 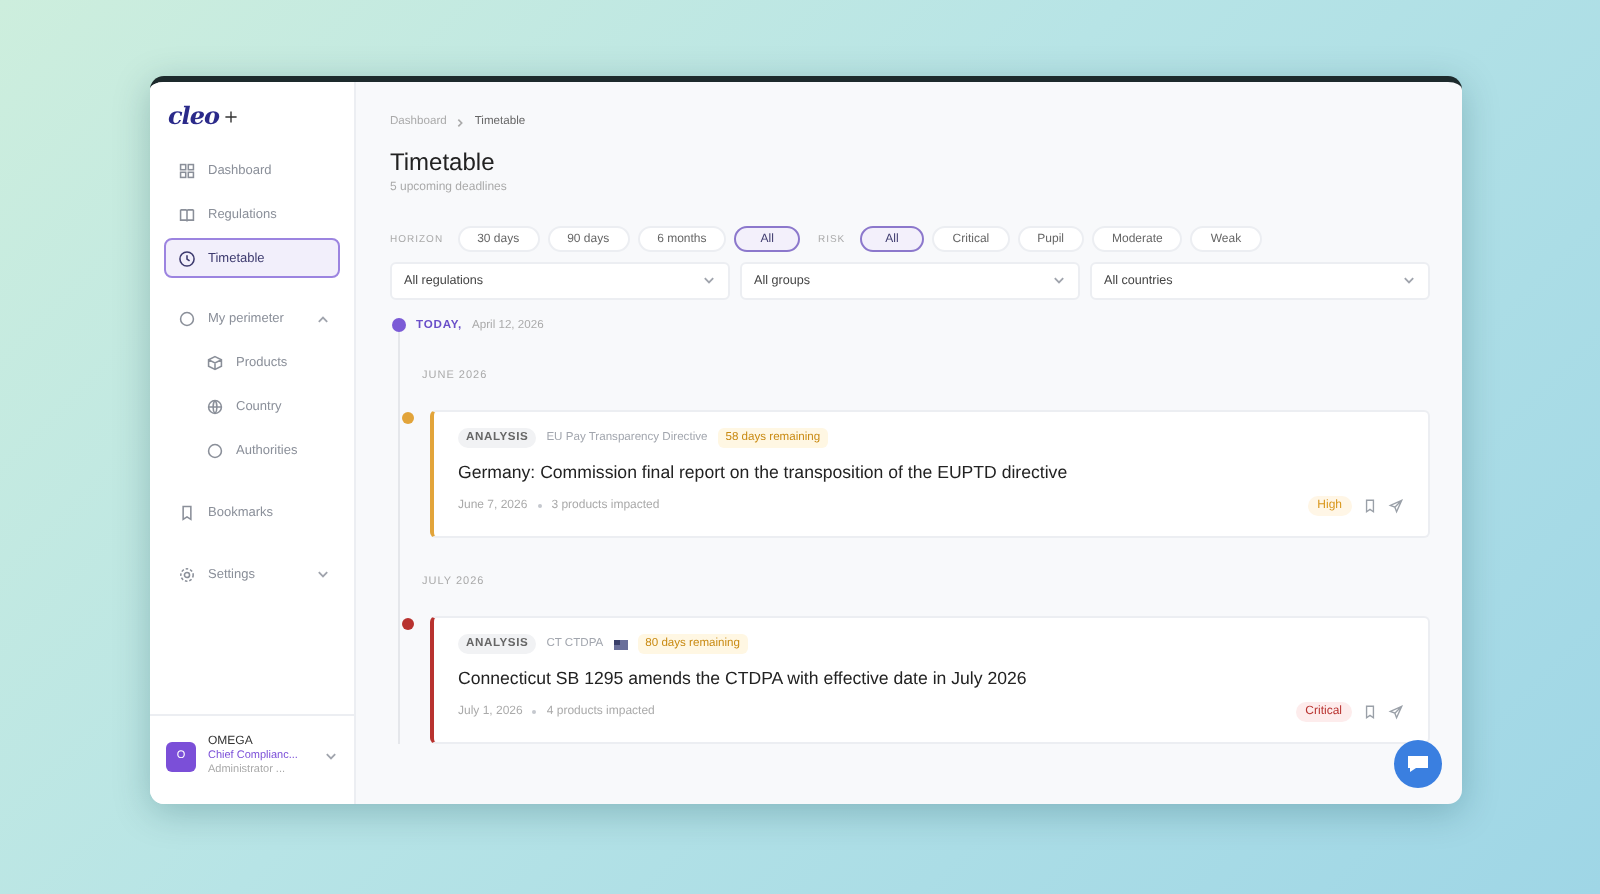 I want to click on chat-icon, so click(x=1418, y=764).